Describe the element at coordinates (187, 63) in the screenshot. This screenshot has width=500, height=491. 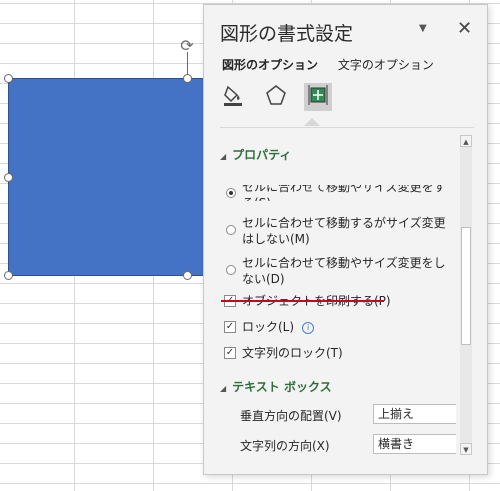
I see `rotation-handle-line` at that location.